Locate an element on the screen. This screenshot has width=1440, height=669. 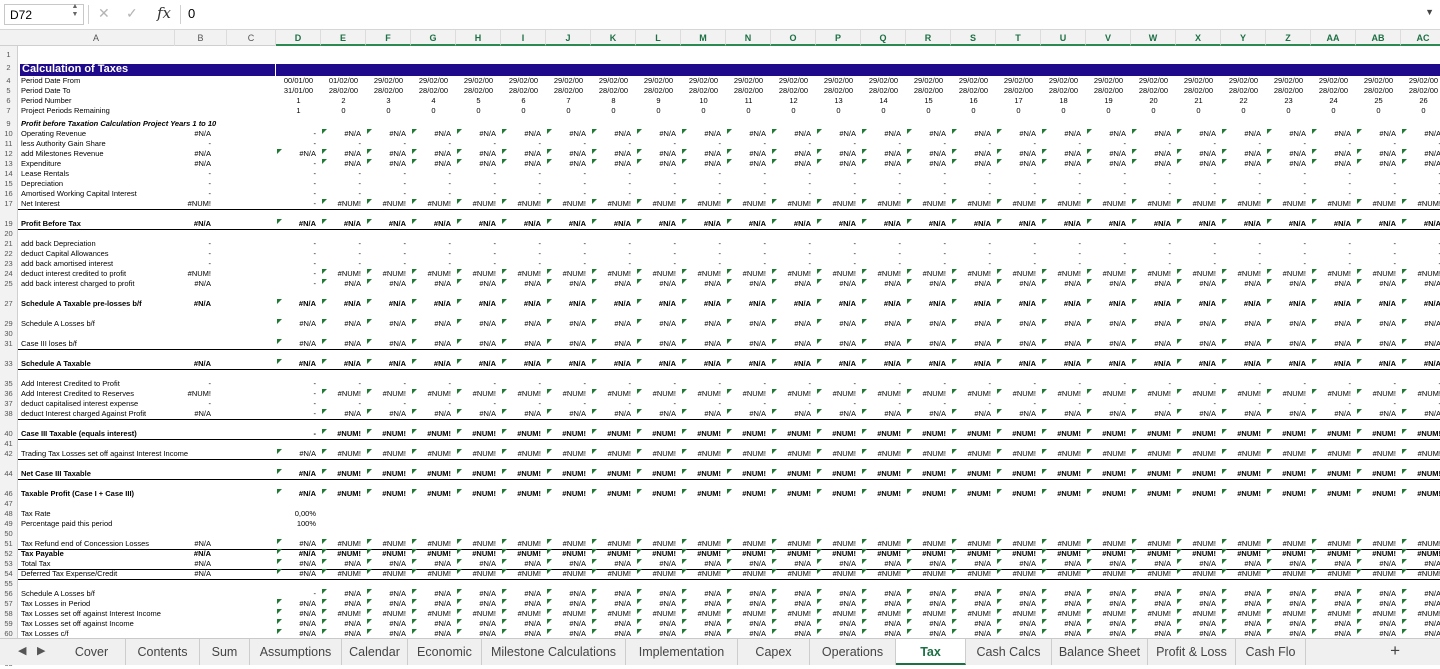
col-header-r: R is located at coordinates (928, 38).